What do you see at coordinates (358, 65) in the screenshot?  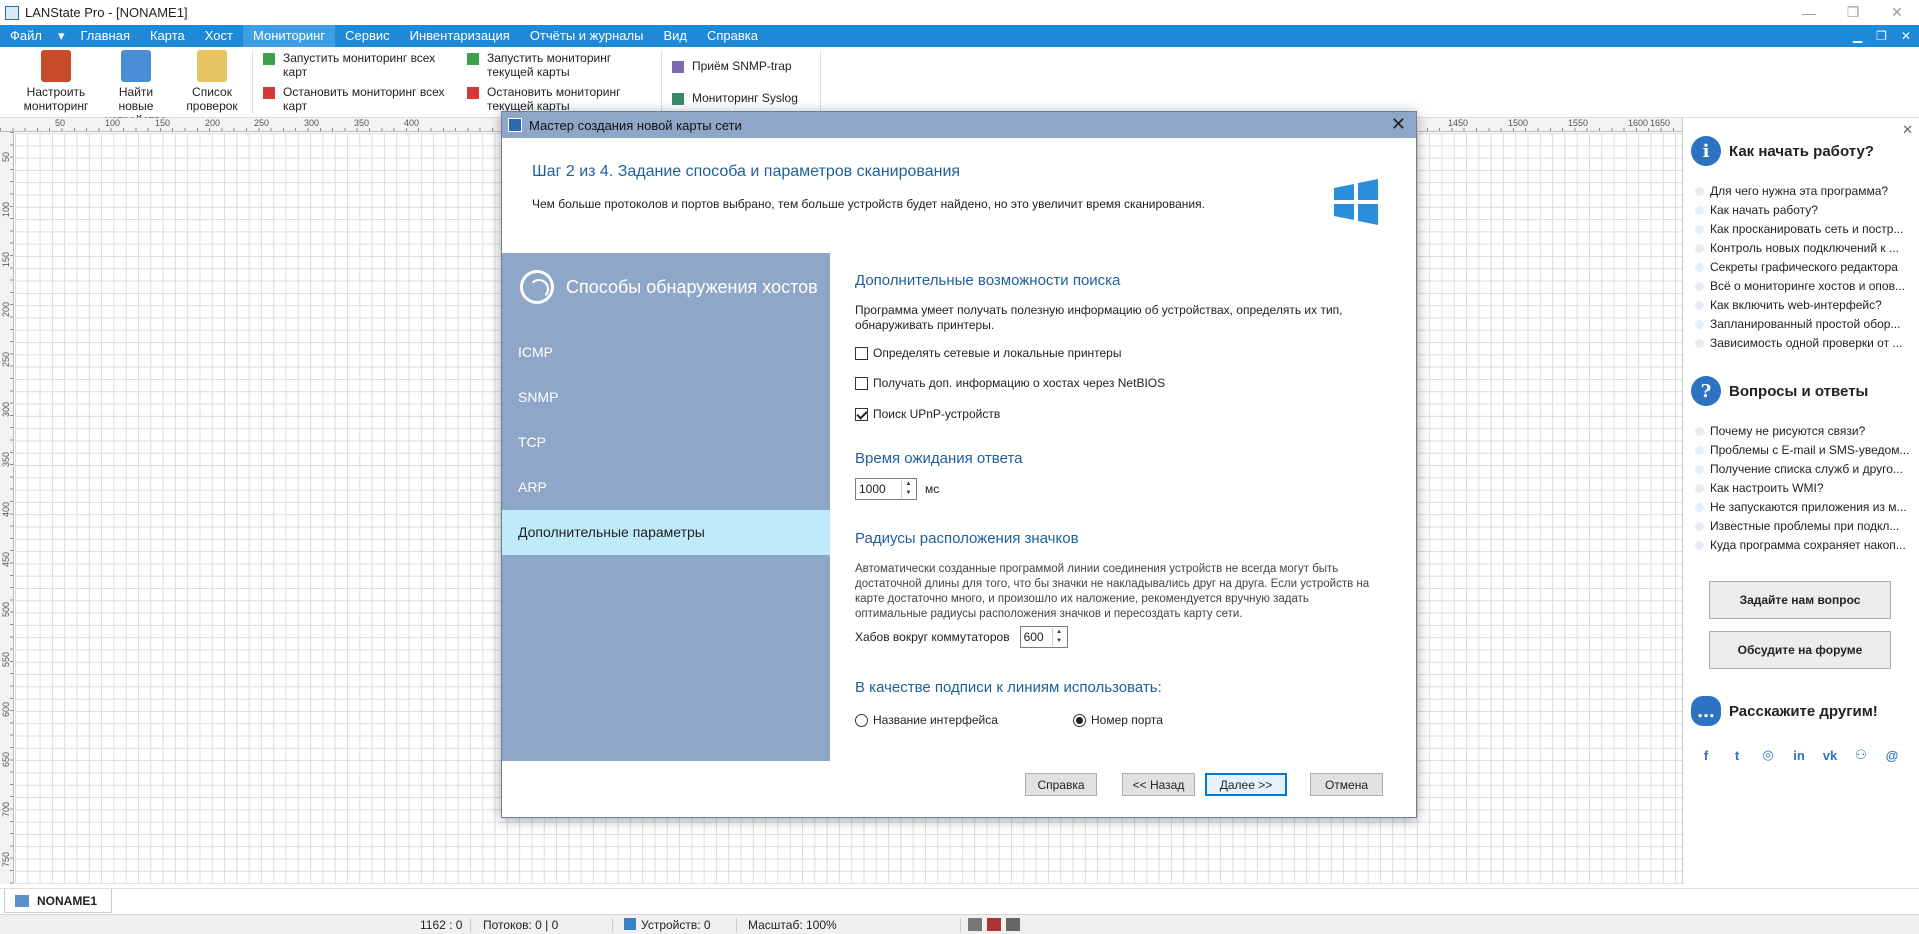 I see `start-all-maps-button: Запустить мониторинг всех карт` at bounding box center [358, 65].